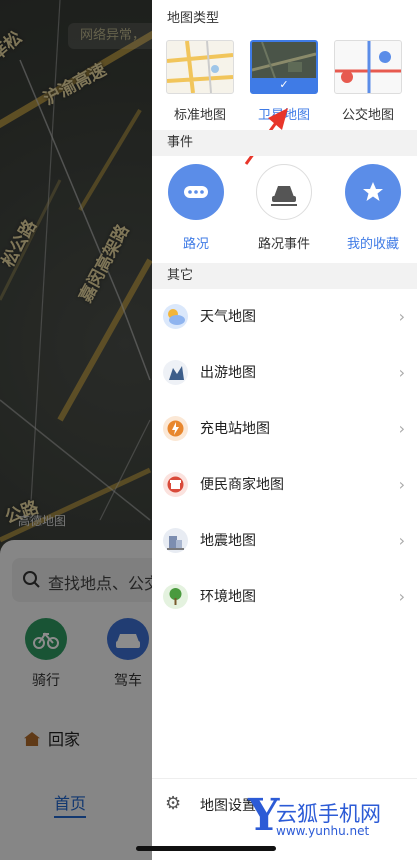 The width and height of the screenshot is (417, 860). I want to click on section-title-events: 事件, so click(284, 143).